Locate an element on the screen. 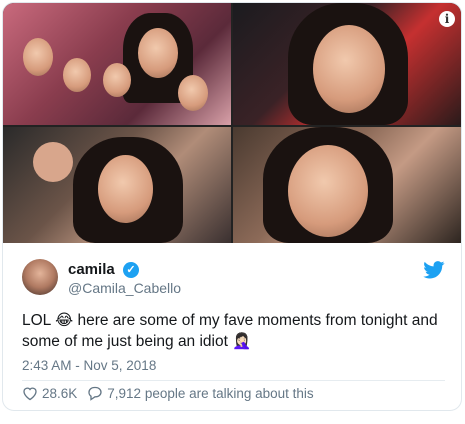  twitter-bird-icon is located at coordinates (434, 270).